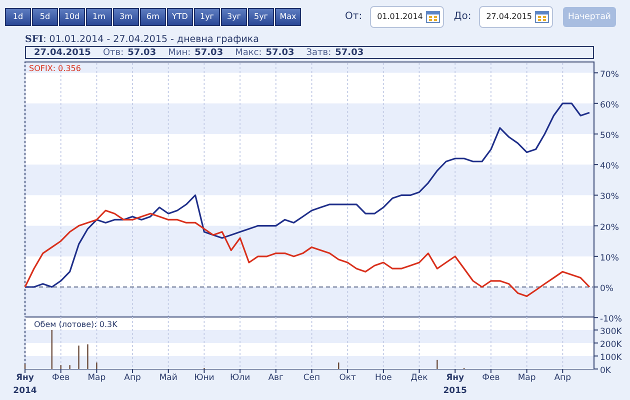  Describe the element at coordinates (45, 17) in the screenshot. I see `period-tab: 5d` at that location.